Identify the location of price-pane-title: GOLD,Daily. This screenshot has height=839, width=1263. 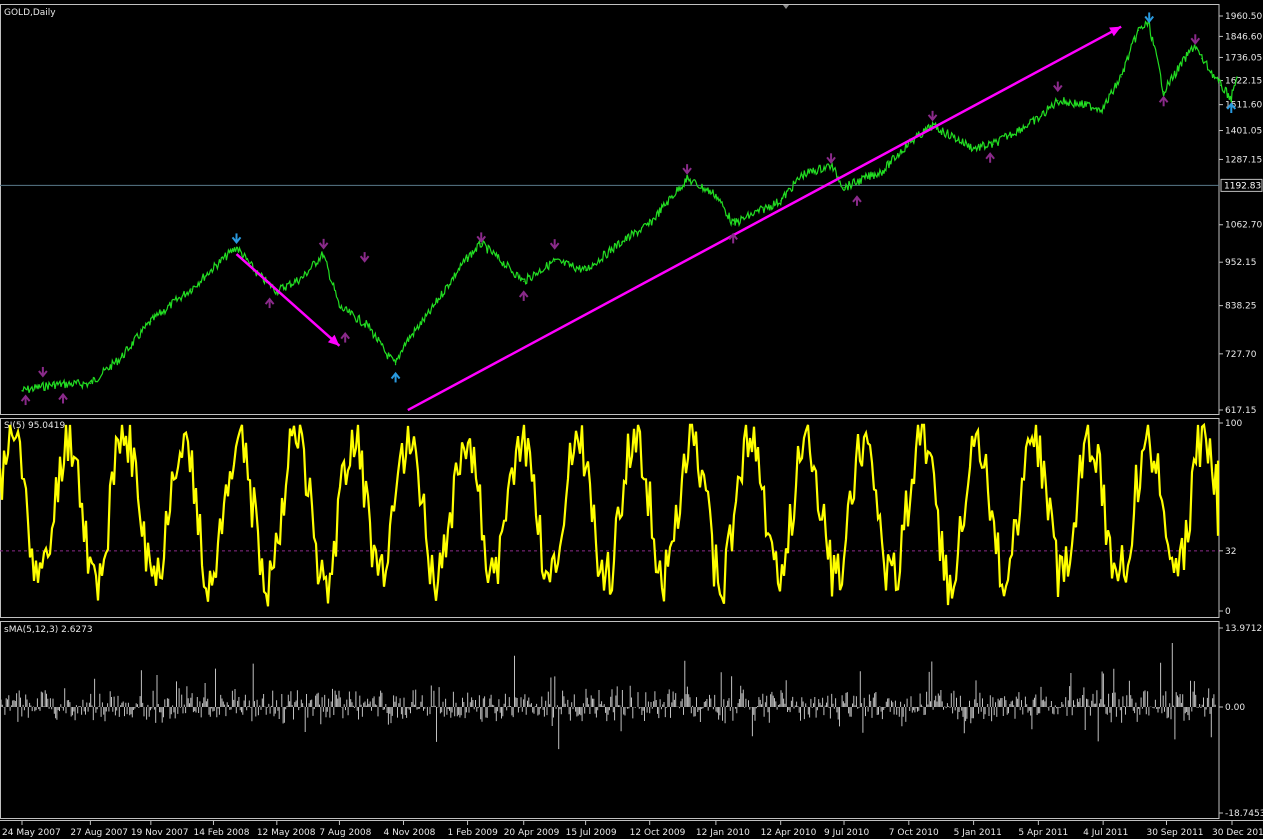
(30, 13).